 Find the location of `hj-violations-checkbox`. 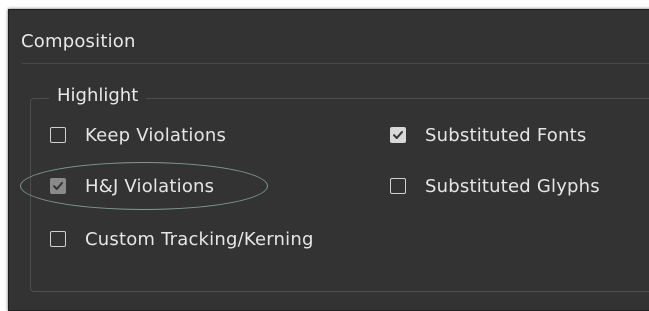

hj-violations-checkbox is located at coordinates (58, 186).